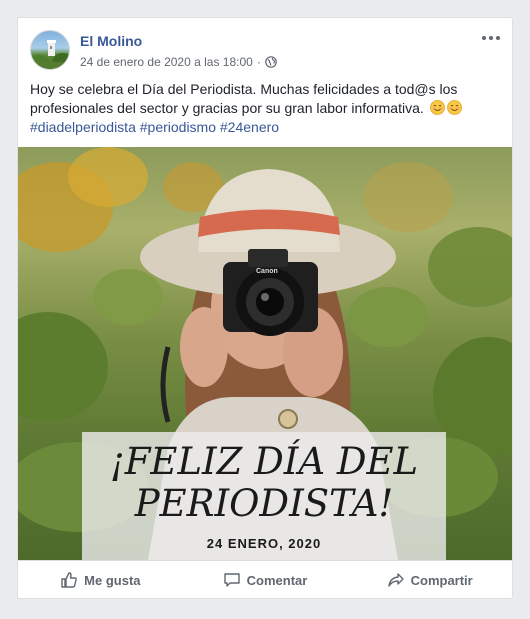 This screenshot has width=530, height=619. I want to click on comment-button: Comentar, so click(265, 580).